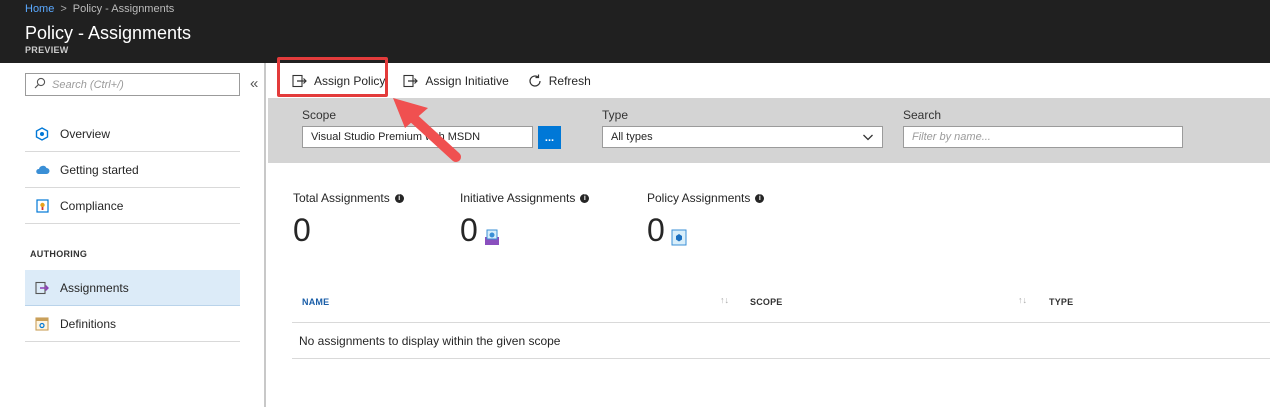  Describe the element at coordinates (656, 230) in the screenshot. I see `policy-assignments-value: 0` at that location.